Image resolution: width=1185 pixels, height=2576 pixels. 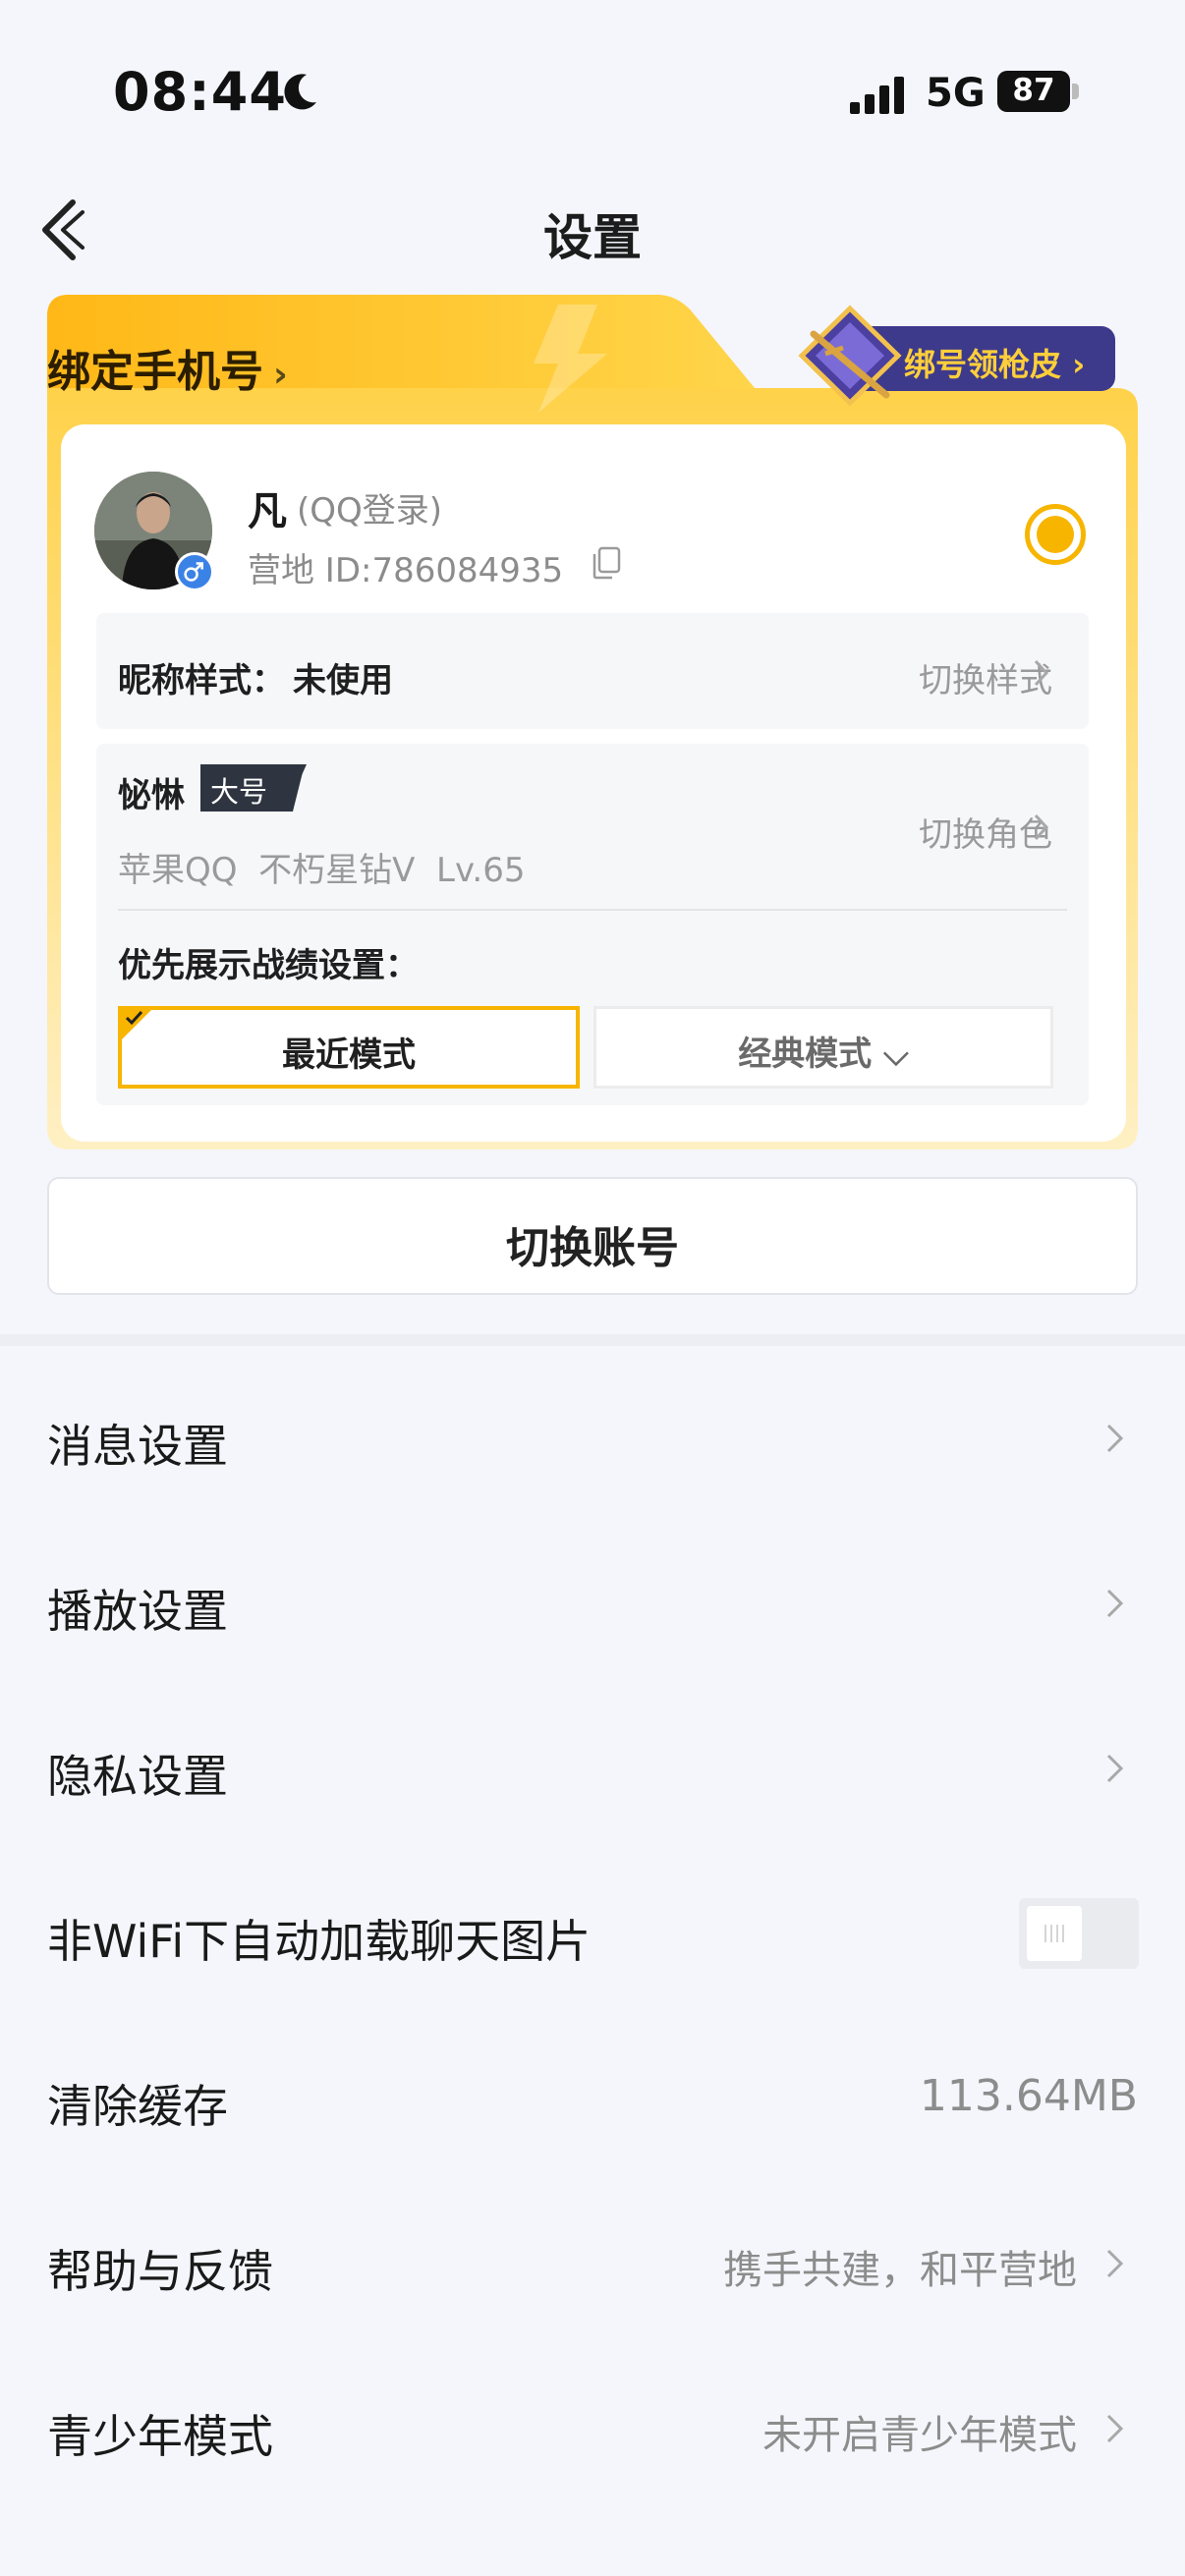 I want to click on teen-mode-value: 未开启青少年模式, so click(x=920, y=2435).